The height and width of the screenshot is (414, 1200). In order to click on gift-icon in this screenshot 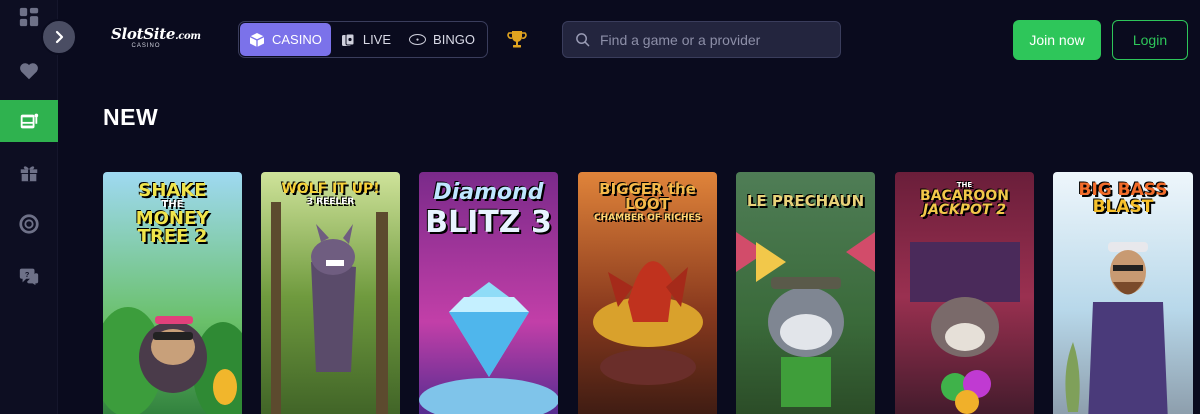, I will do `click(29, 174)`.